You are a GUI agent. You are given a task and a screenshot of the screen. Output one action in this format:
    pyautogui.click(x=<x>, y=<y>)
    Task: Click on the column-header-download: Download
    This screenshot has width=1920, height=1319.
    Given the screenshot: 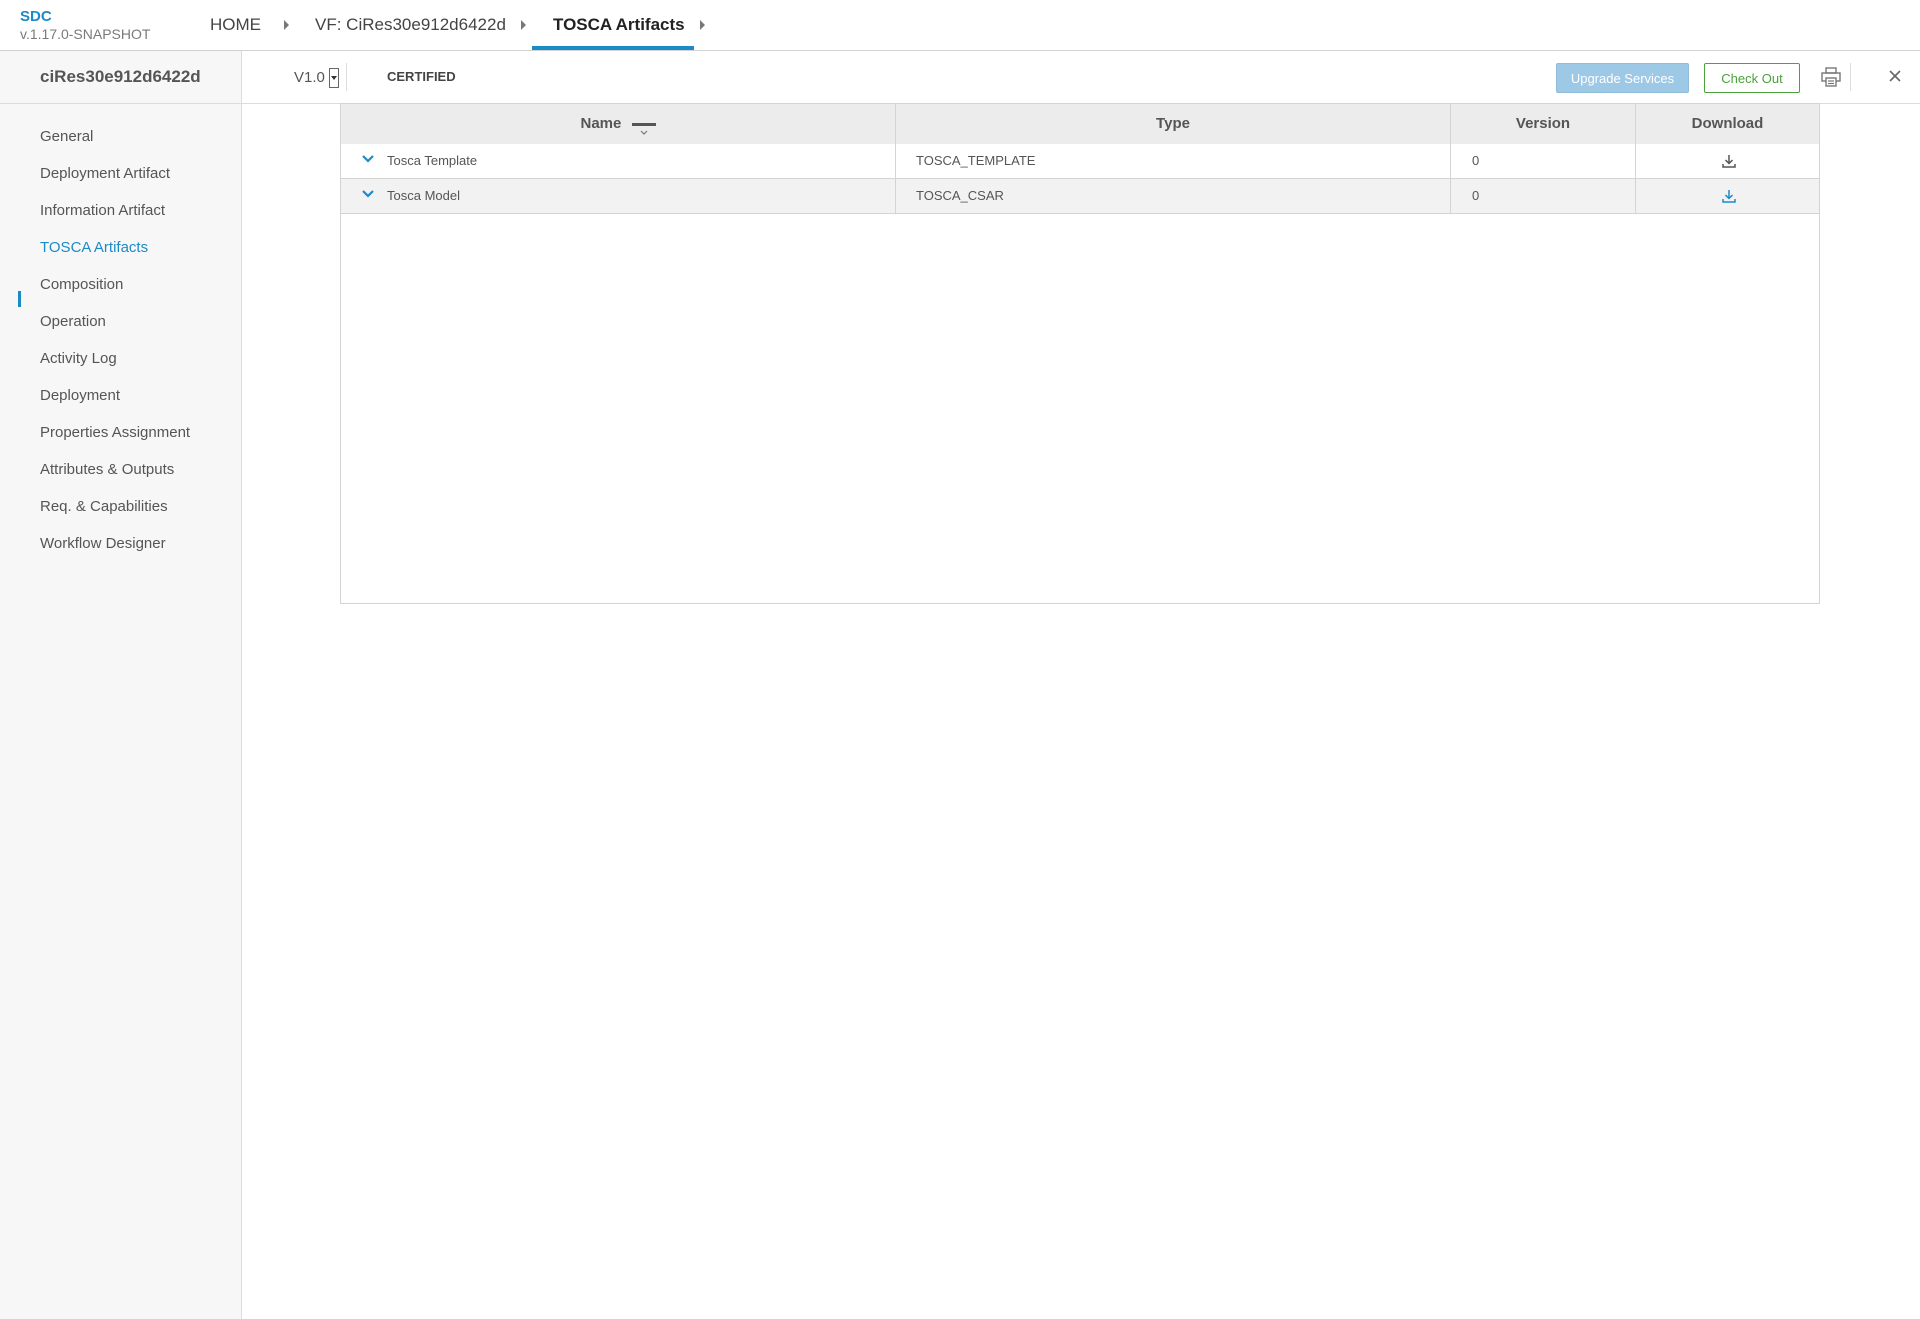 What is the action you would take?
    pyautogui.click(x=1727, y=124)
    